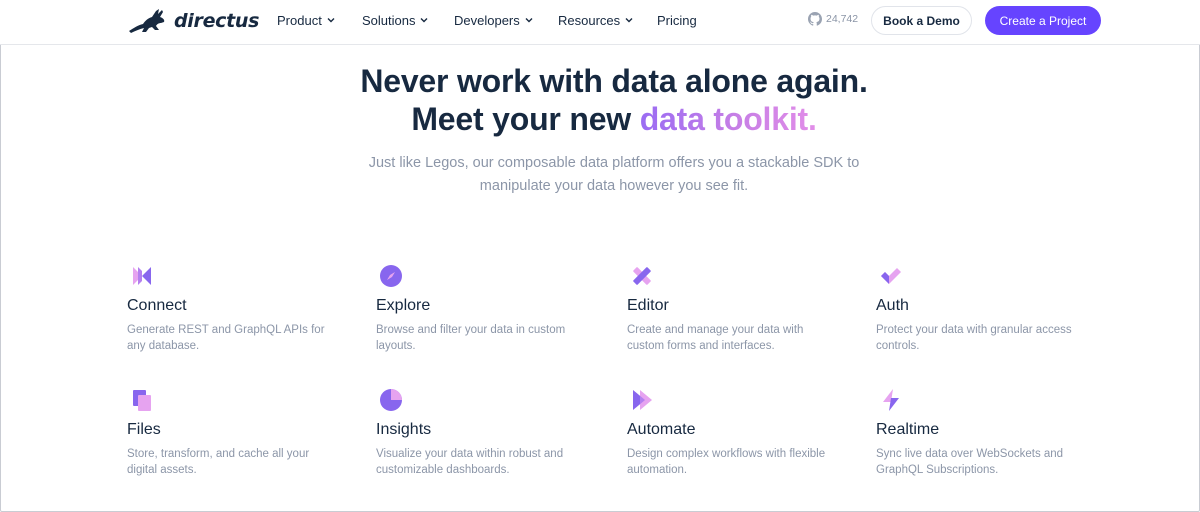  I want to click on nav-resources: Resources, so click(596, 20).